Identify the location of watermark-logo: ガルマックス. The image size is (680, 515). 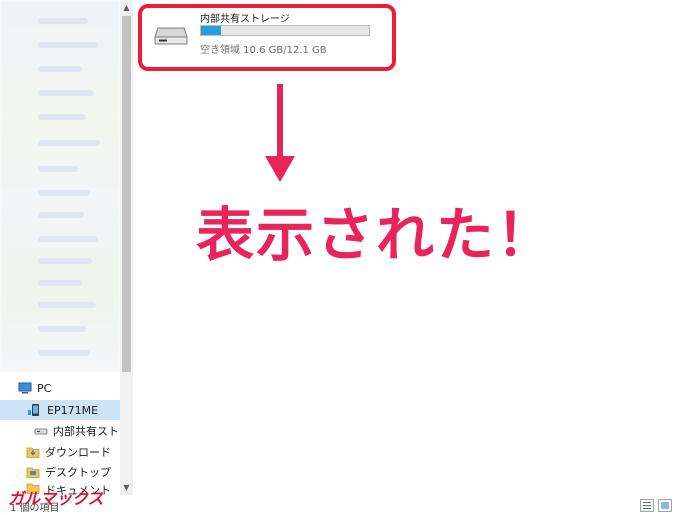
(56, 498).